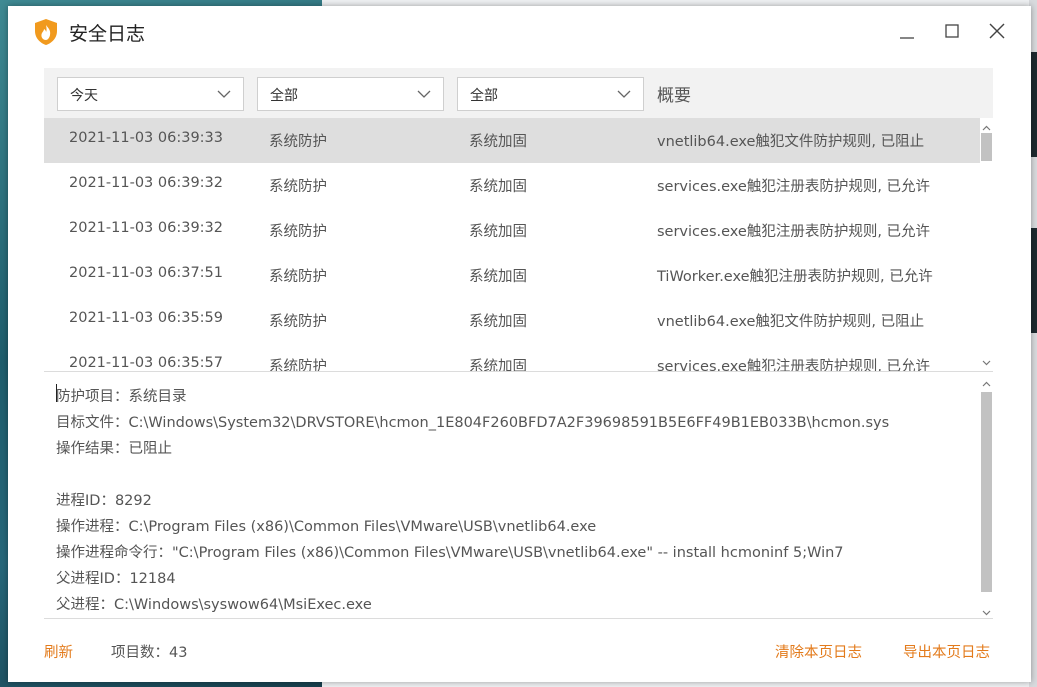 The height and width of the screenshot is (687, 1037). Describe the element at coordinates (795, 277) in the screenshot. I see `row-summary: TiWorker.exe触犯注册表防护规则, 已允许` at that location.